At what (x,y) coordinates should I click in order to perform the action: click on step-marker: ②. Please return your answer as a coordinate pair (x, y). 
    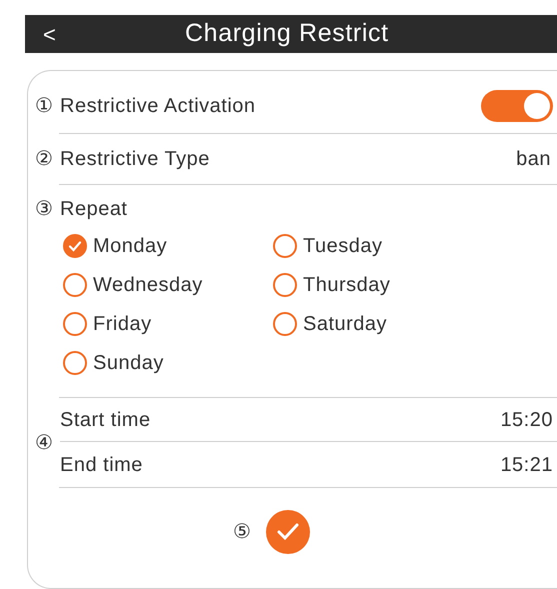
    Looking at the image, I should click on (44, 159).